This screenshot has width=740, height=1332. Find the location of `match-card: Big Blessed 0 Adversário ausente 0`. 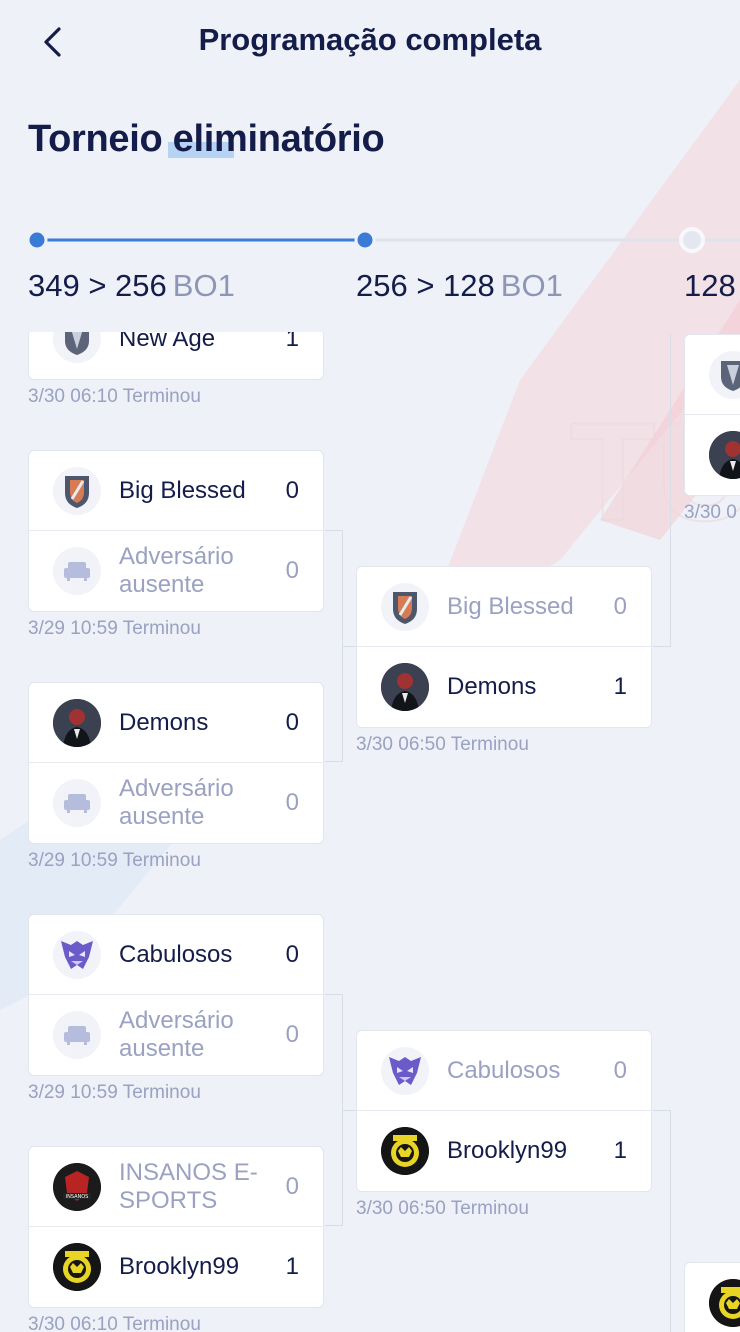

match-card: Big Blessed 0 Adversário ausente 0 is located at coordinates (176, 531).